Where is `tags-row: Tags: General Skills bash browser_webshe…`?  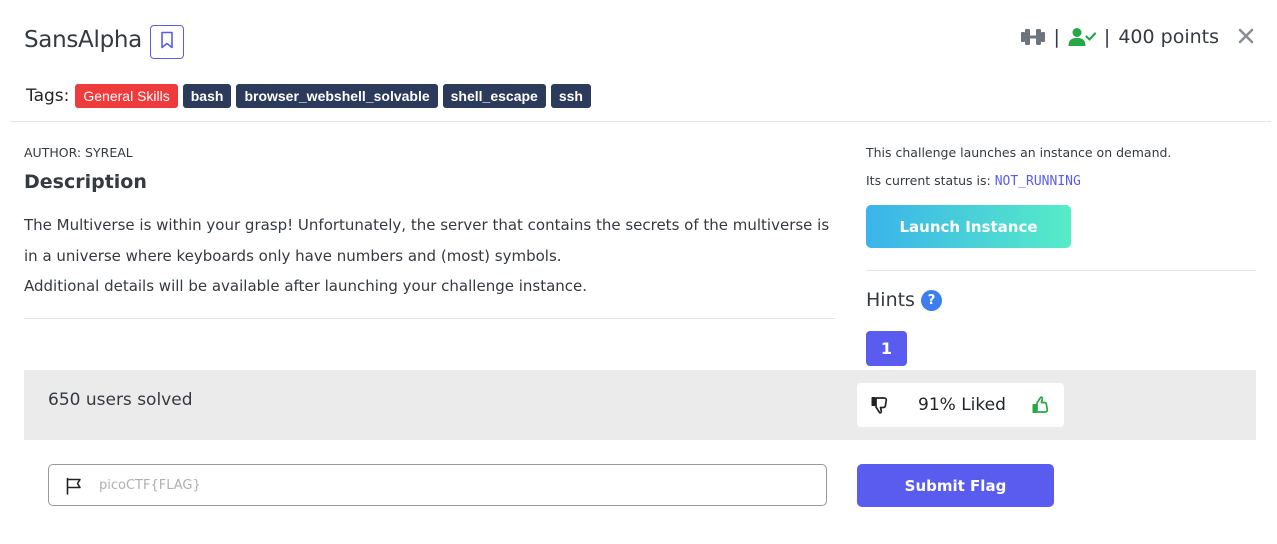 tags-row: Tags: General Skills bash browser_webshe… is located at coordinates (311, 96).